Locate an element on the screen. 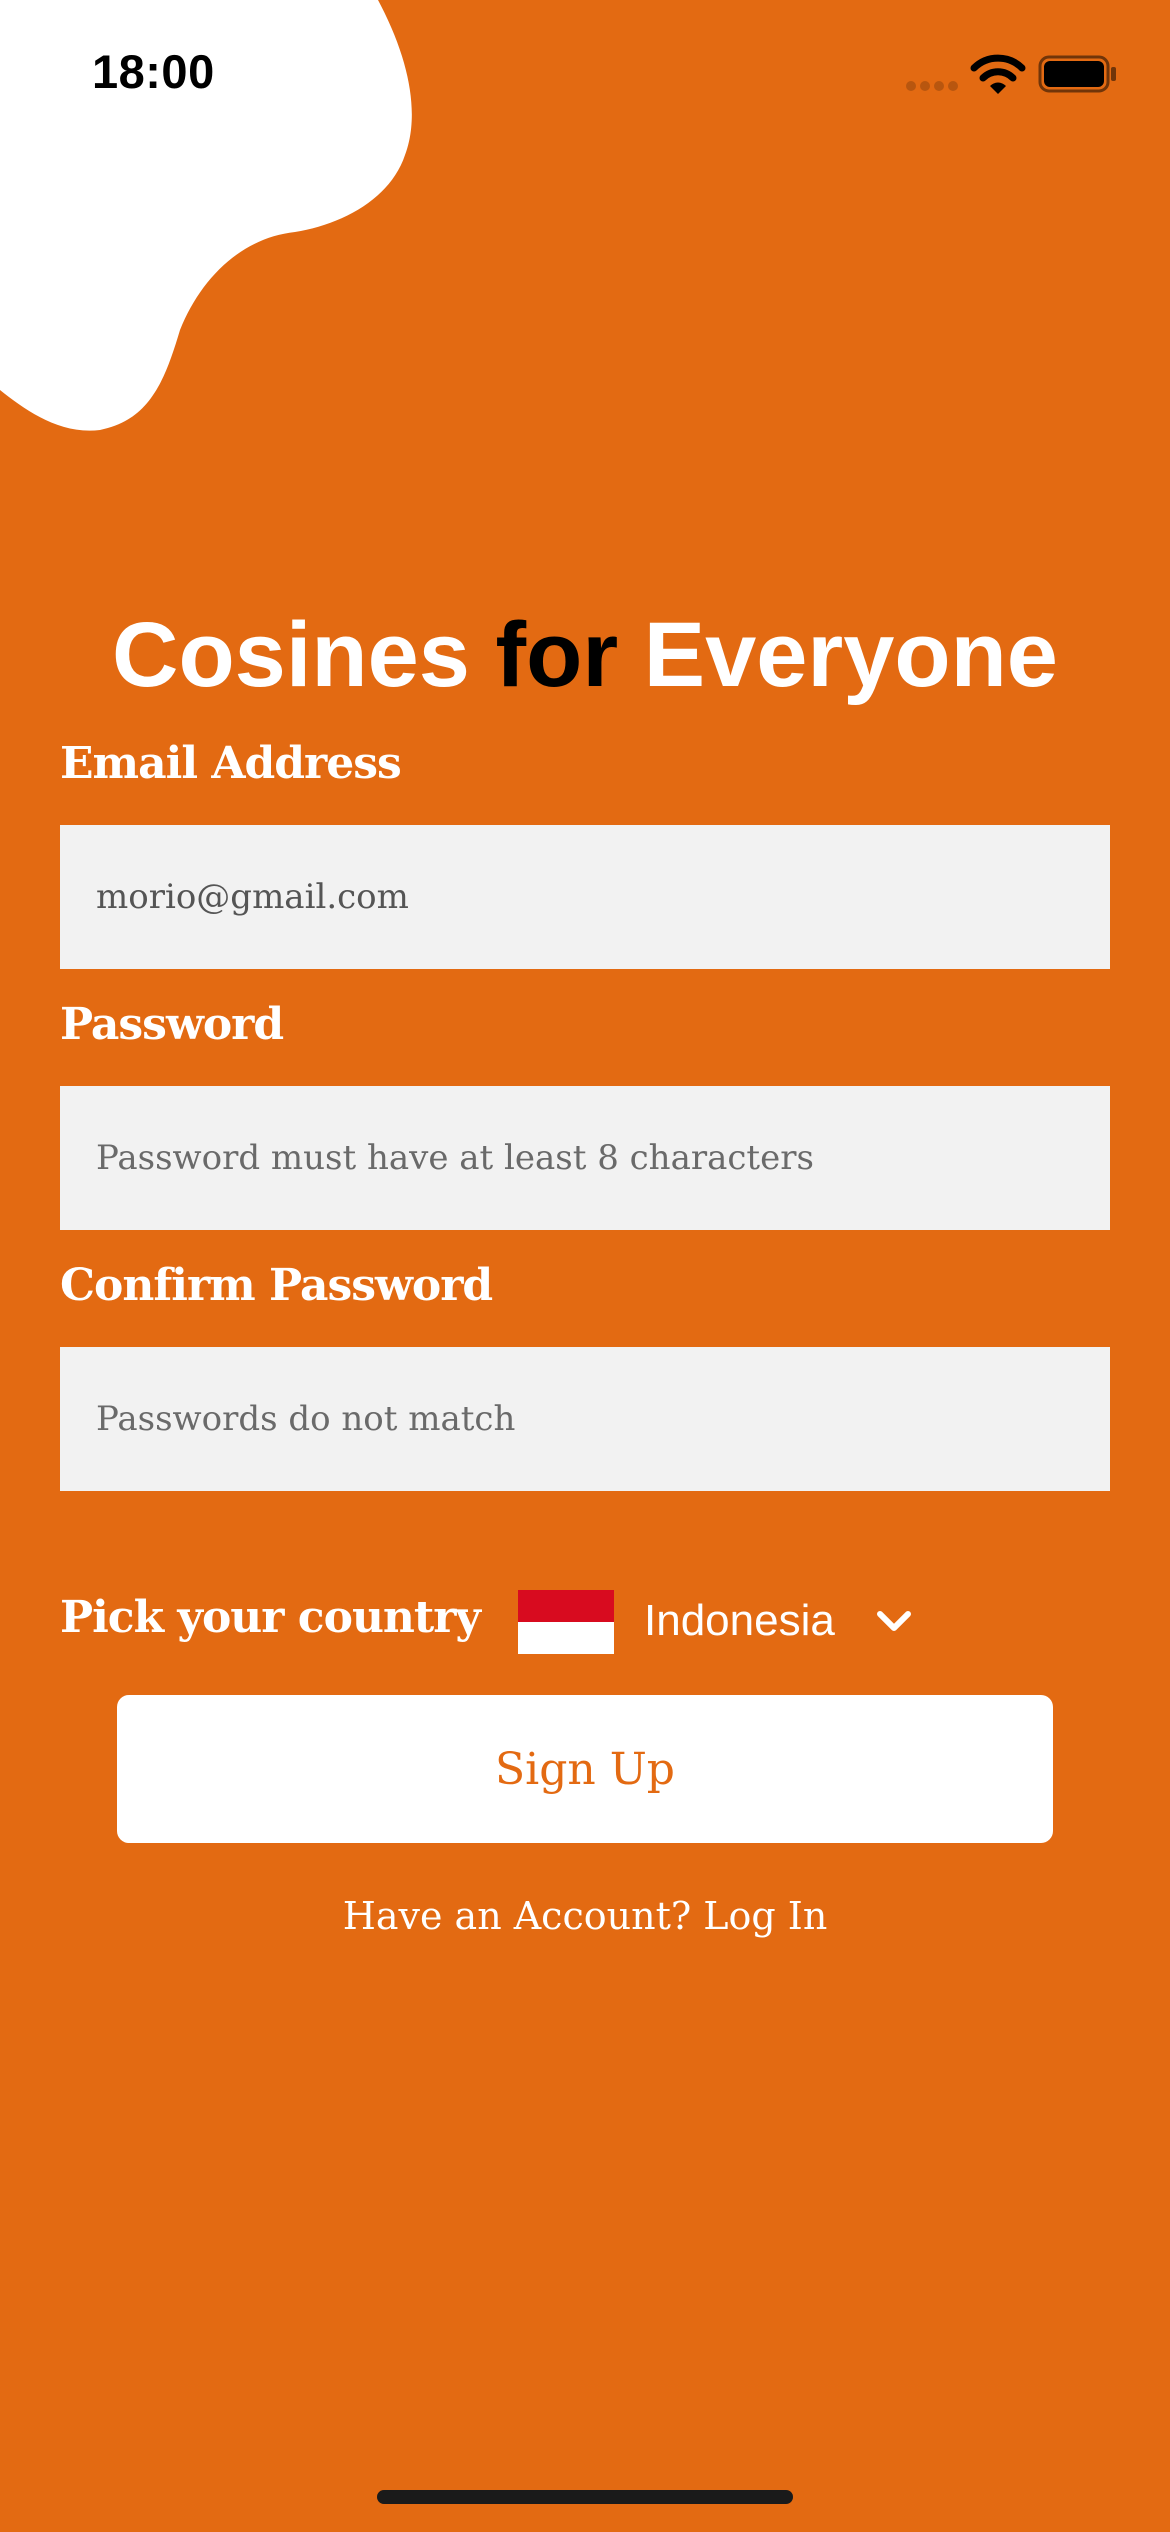 This screenshot has height=2532, width=1170. email-field-container is located at coordinates (585, 897).